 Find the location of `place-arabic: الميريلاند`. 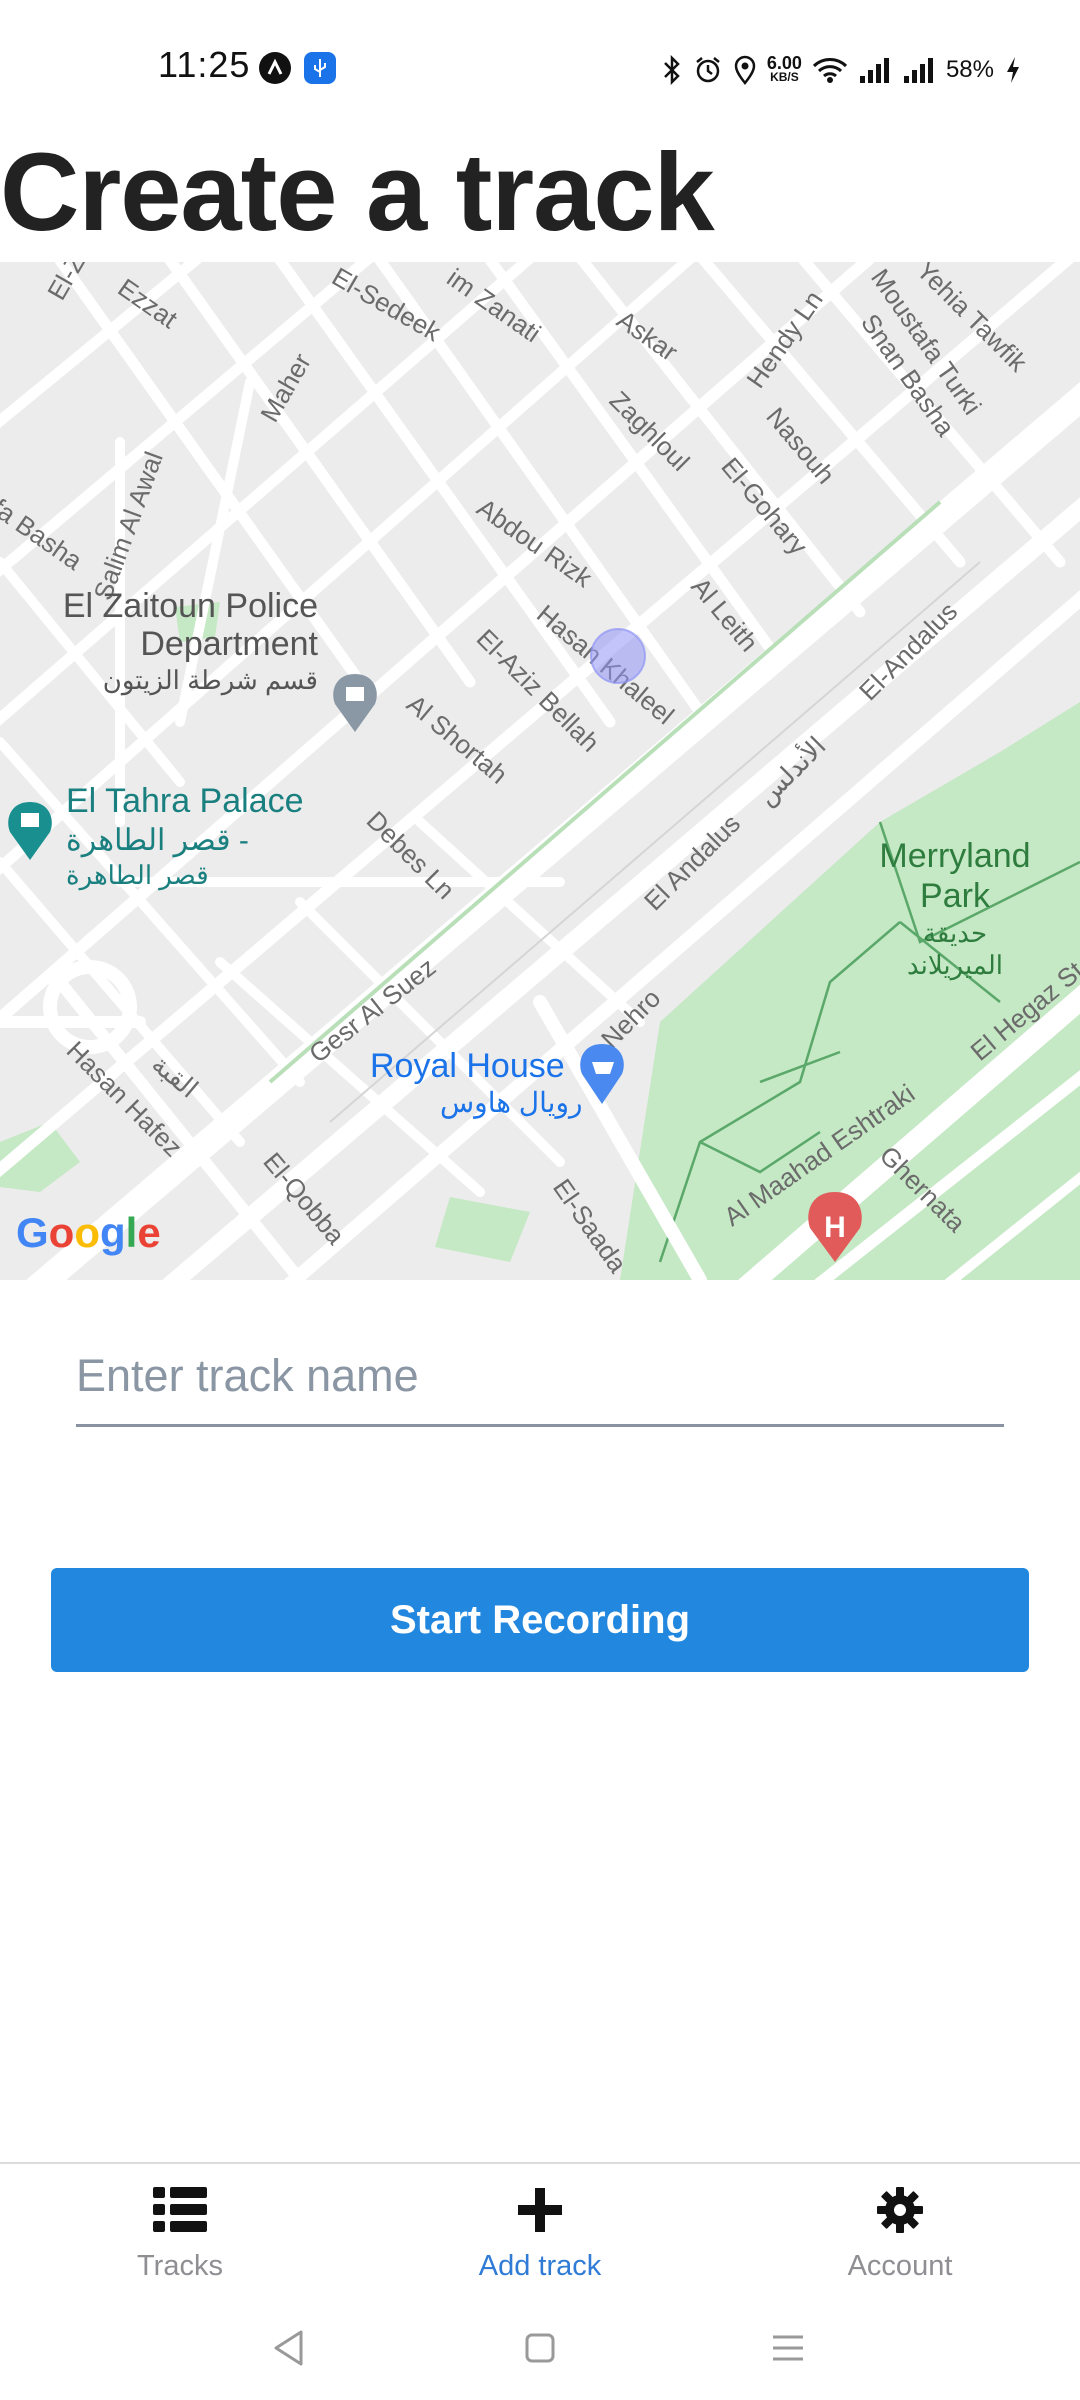

place-arabic: الميريلاند is located at coordinates (955, 965).